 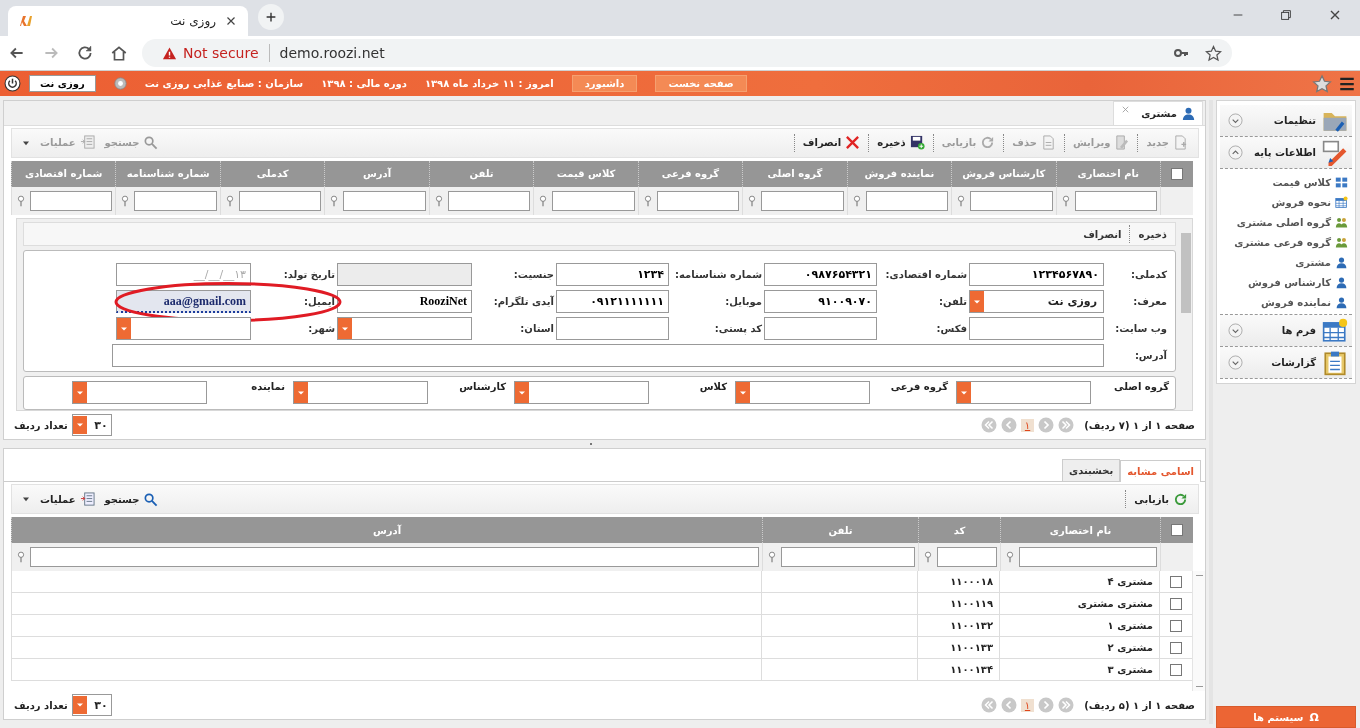 I want to click on input-field: ۹۱۰۰۹۰۷۰, so click(x=820, y=302).